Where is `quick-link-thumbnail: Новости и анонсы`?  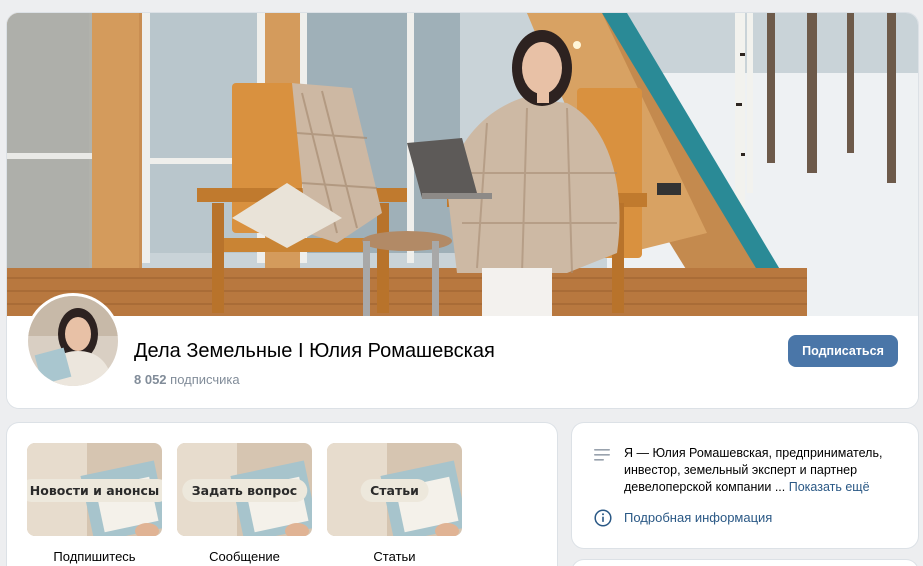
quick-link-thumbnail: Новости и анонсы is located at coordinates (94, 489).